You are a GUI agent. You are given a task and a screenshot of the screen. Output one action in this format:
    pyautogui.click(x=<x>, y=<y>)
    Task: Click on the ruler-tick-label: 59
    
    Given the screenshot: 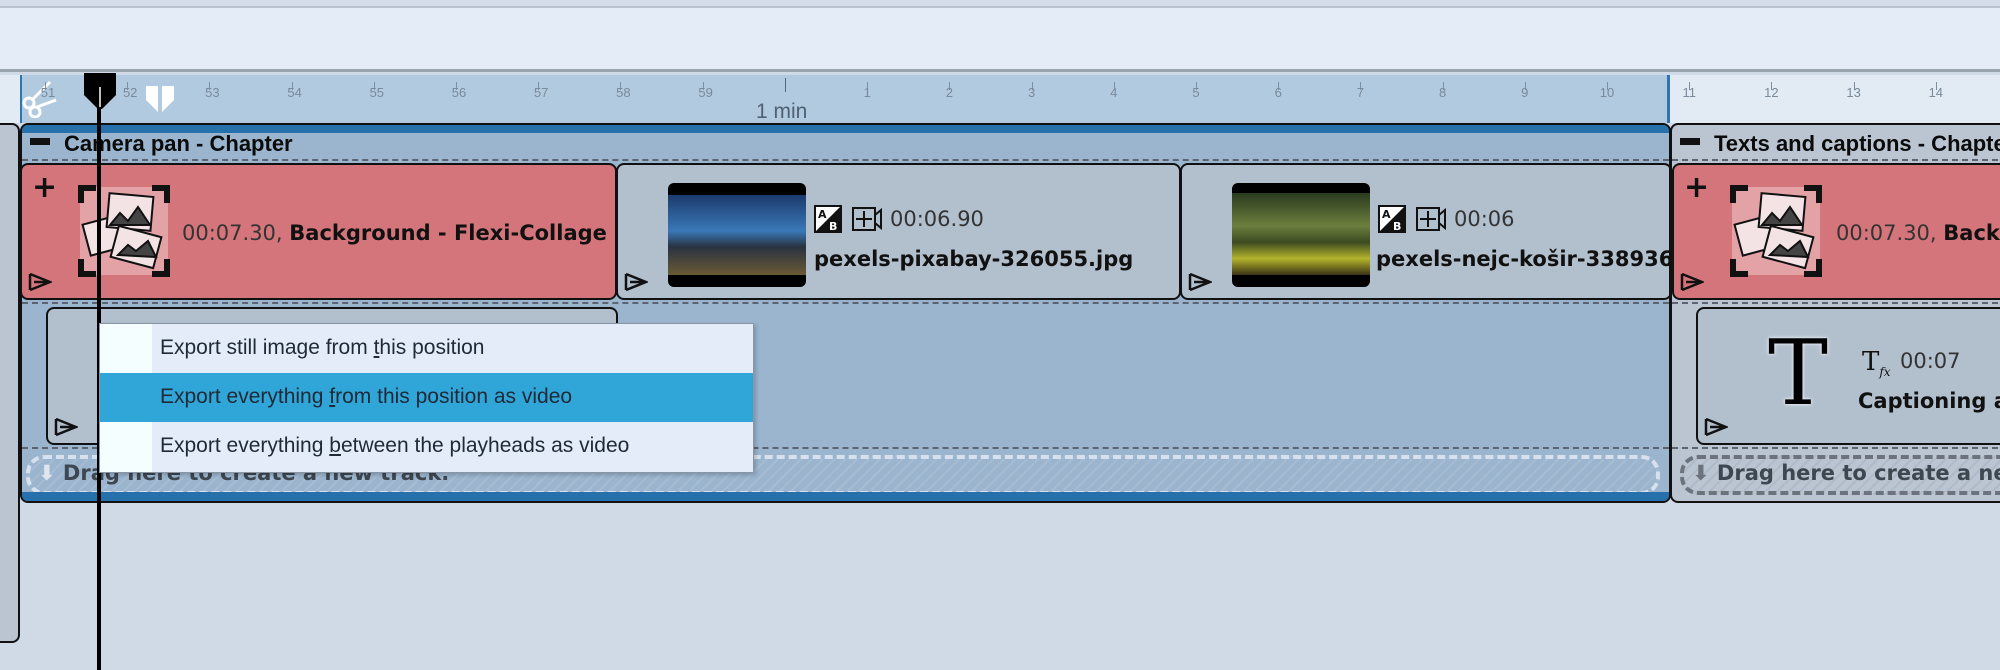 What is the action you would take?
    pyautogui.click(x=705, y=92)
    